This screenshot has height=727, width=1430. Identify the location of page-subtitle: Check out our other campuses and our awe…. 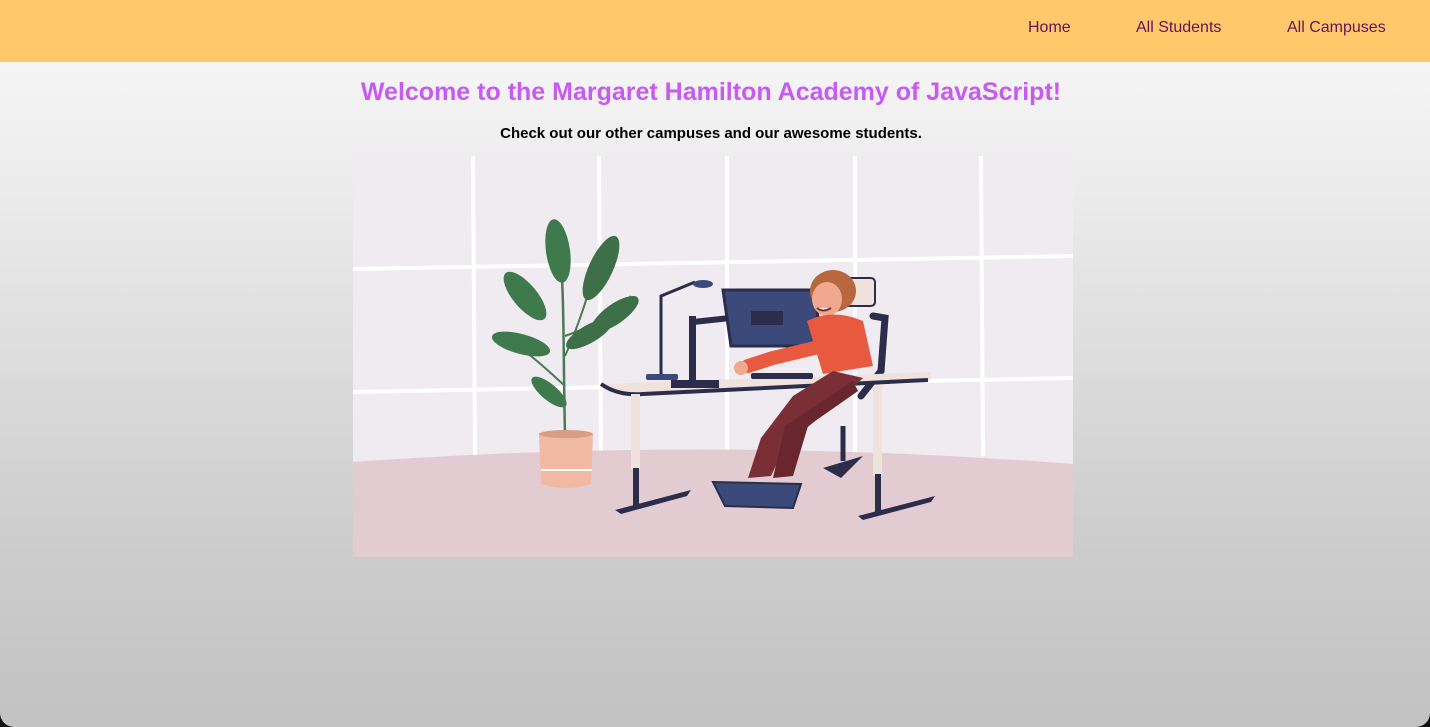
(711, 133).